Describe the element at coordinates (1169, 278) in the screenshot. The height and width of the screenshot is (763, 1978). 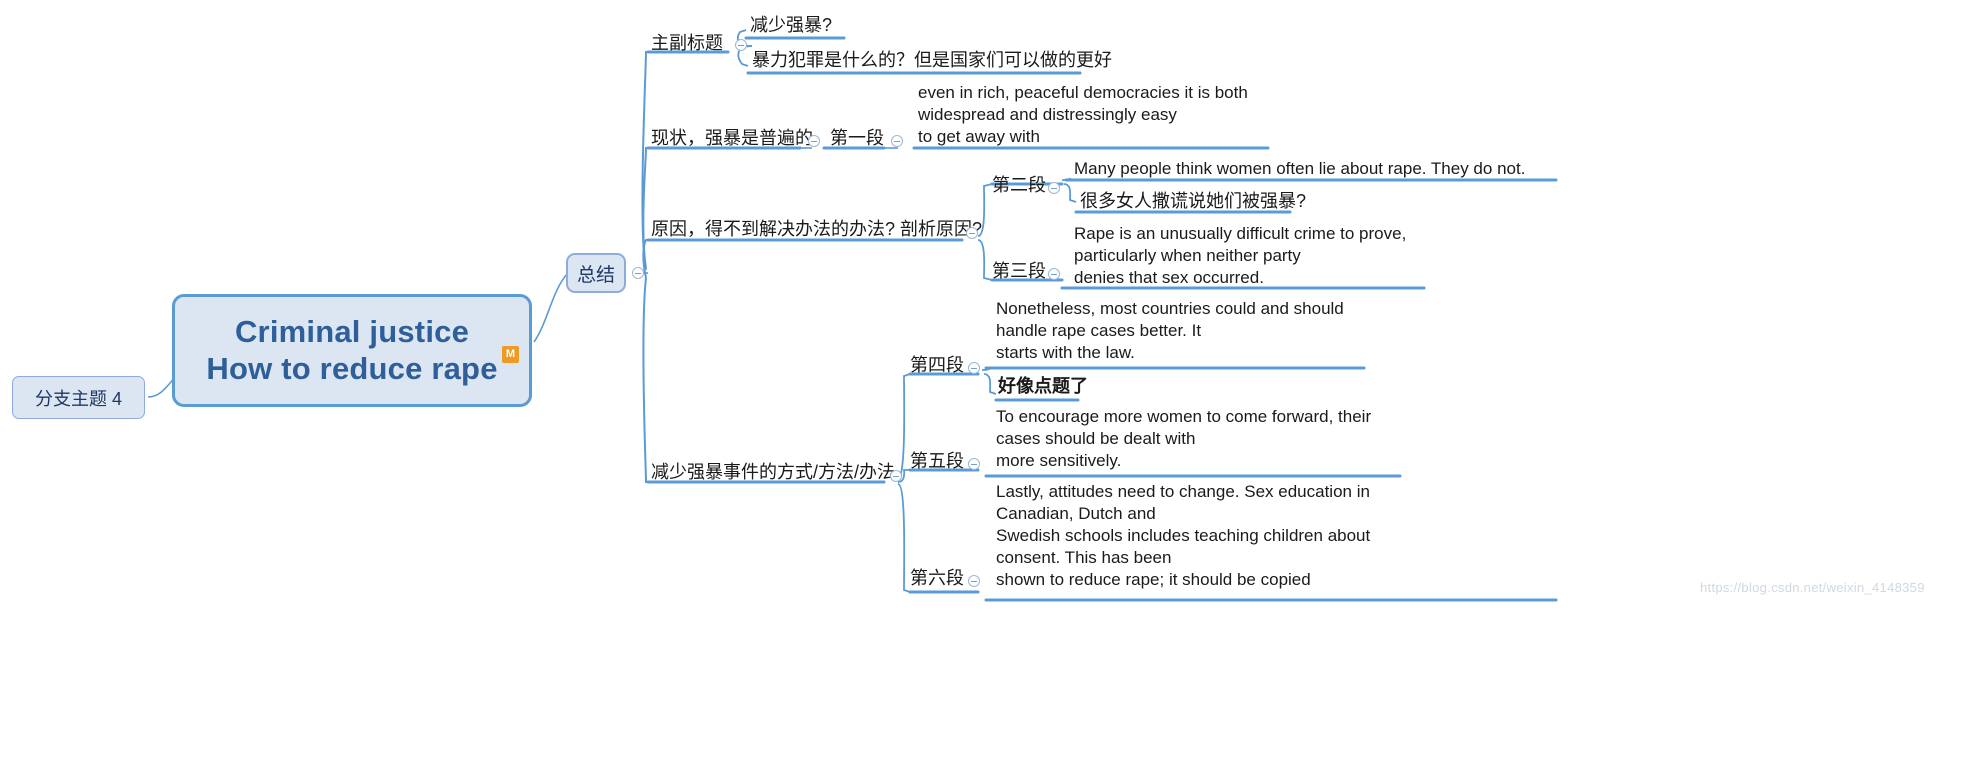
I see `branch-3-child-2-line-3: denies that sex occurred.` at that location.